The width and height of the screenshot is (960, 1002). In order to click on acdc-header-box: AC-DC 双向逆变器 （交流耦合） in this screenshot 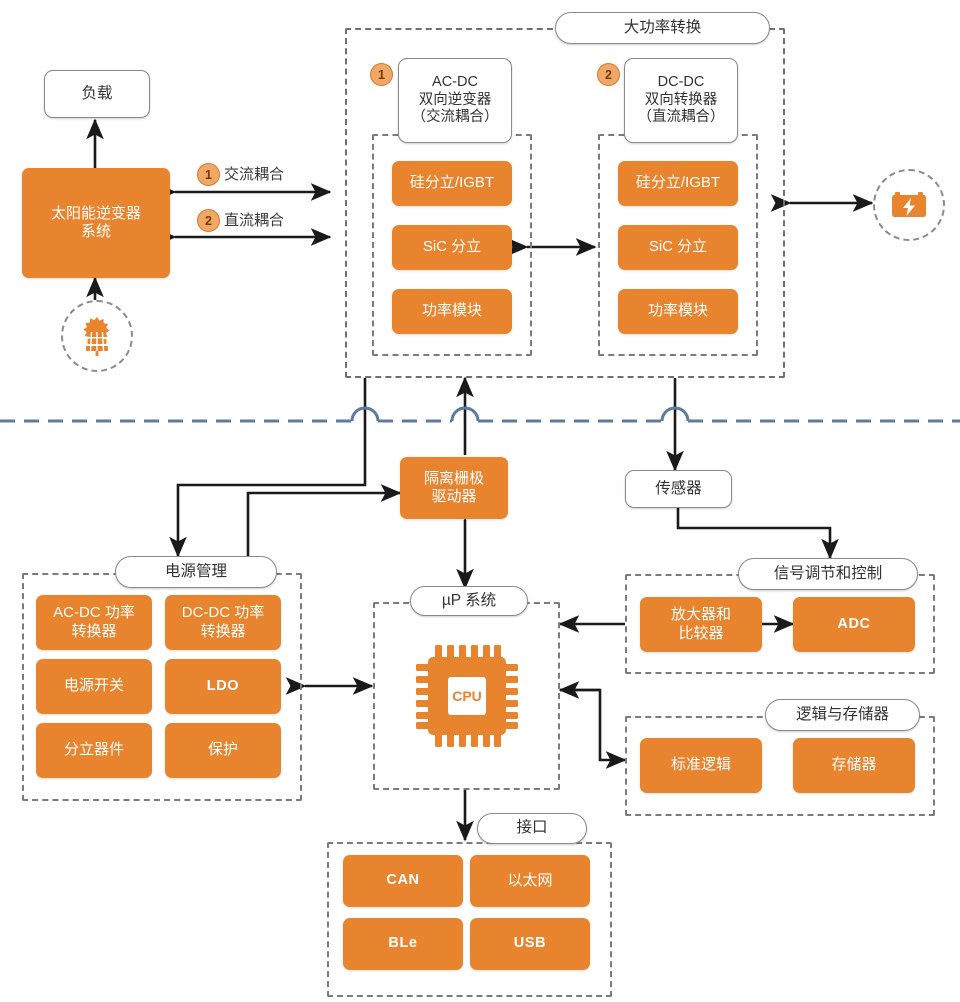, I will do `click(455, 100)`.